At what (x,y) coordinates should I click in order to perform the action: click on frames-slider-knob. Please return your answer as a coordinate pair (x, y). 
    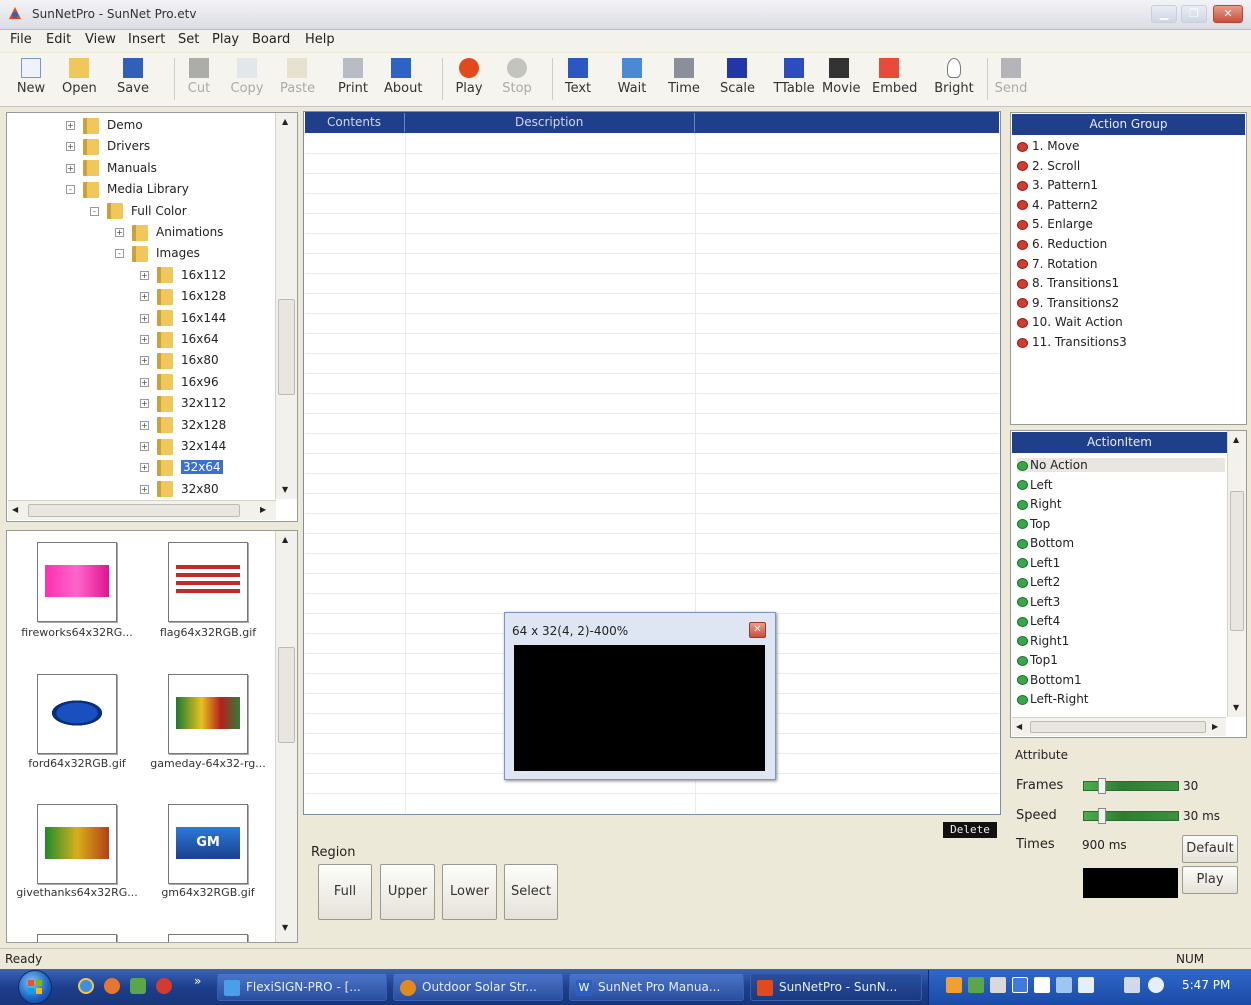
    Looking at the image, I should click on (1102, 786).